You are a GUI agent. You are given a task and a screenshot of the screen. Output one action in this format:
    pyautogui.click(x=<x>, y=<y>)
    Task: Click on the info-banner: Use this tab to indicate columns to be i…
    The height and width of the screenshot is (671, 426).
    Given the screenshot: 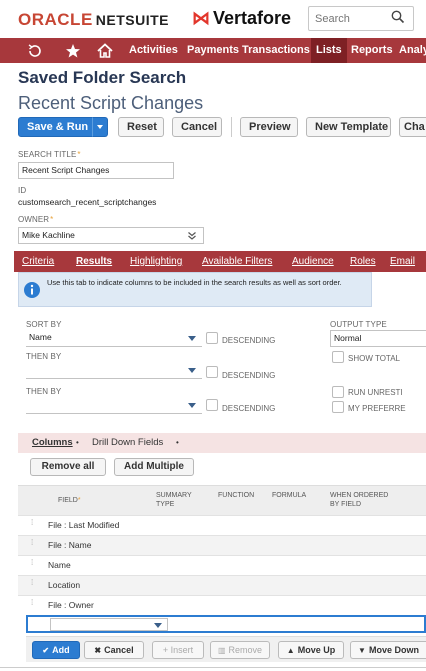 What is the action you would take?
    pyautogui.click(x=195, y=289)
    